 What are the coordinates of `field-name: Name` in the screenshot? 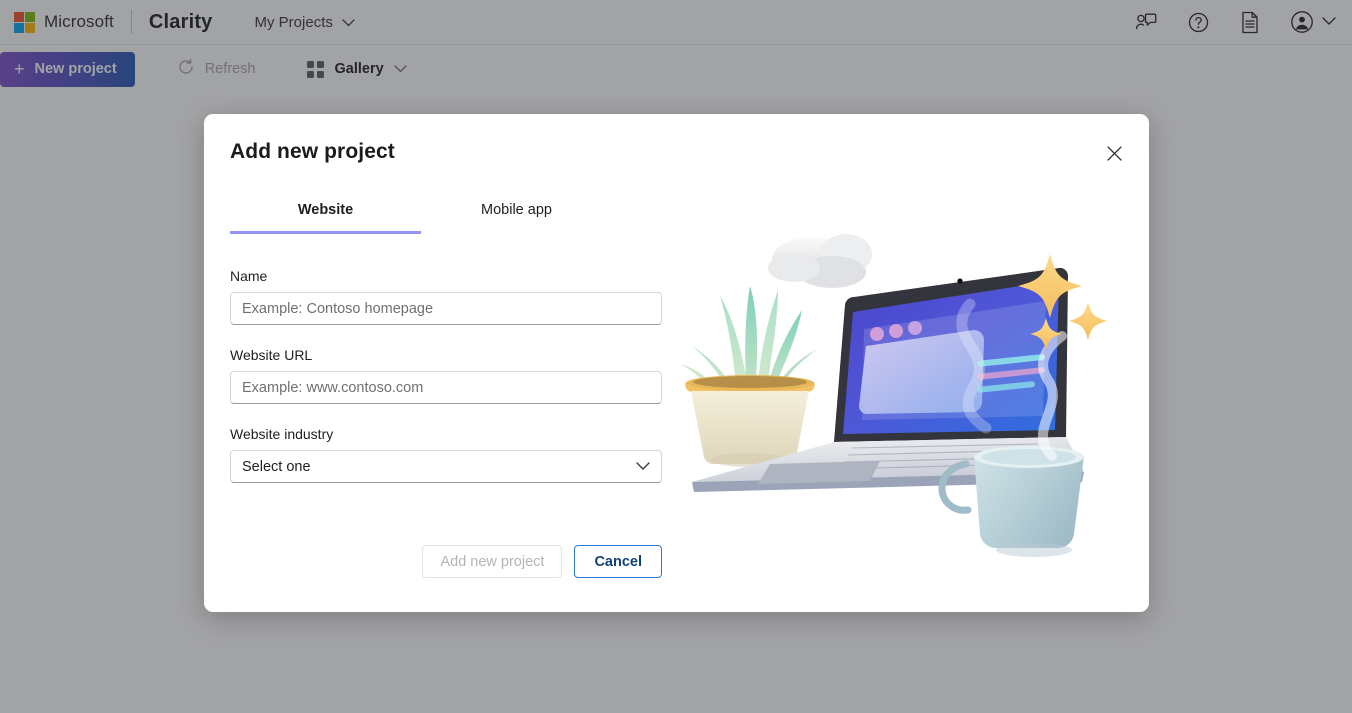 It's located at (446, 296).